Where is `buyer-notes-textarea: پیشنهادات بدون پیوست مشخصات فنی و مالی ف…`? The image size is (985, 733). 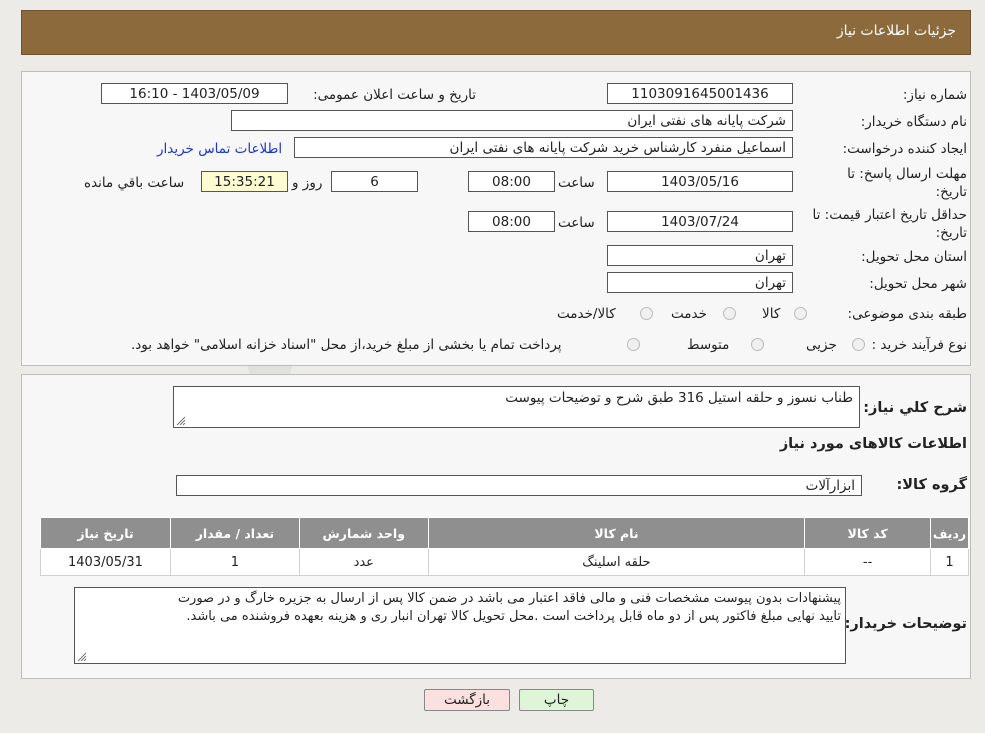
buyer-notes-textarea: پیشنهادات بدون پیوست مشخصات فنی و مالی ف… is located at coordinates (460, 625).